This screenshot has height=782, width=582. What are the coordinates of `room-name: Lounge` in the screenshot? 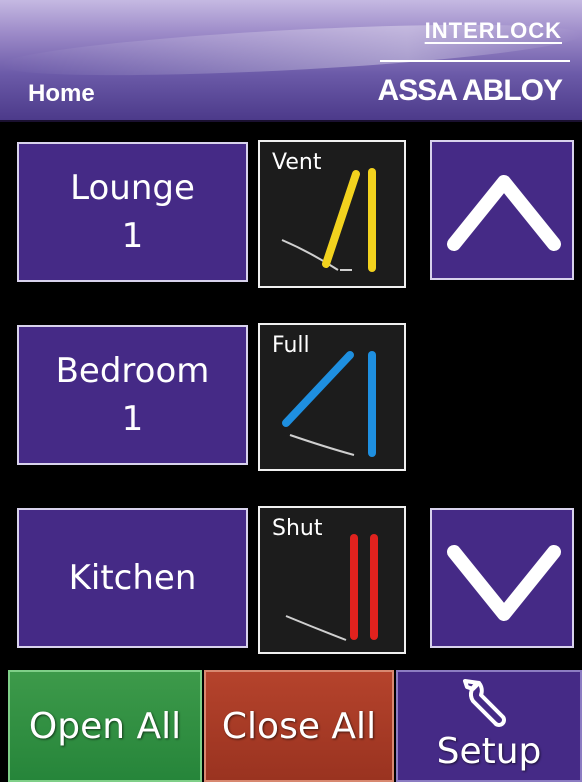 It's located at (132, 188).